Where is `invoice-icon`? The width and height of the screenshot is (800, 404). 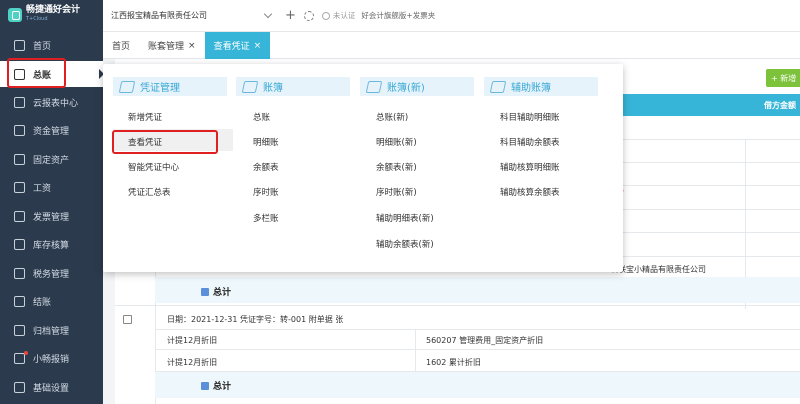
invoice-icon is located at coordinates (19, 216).